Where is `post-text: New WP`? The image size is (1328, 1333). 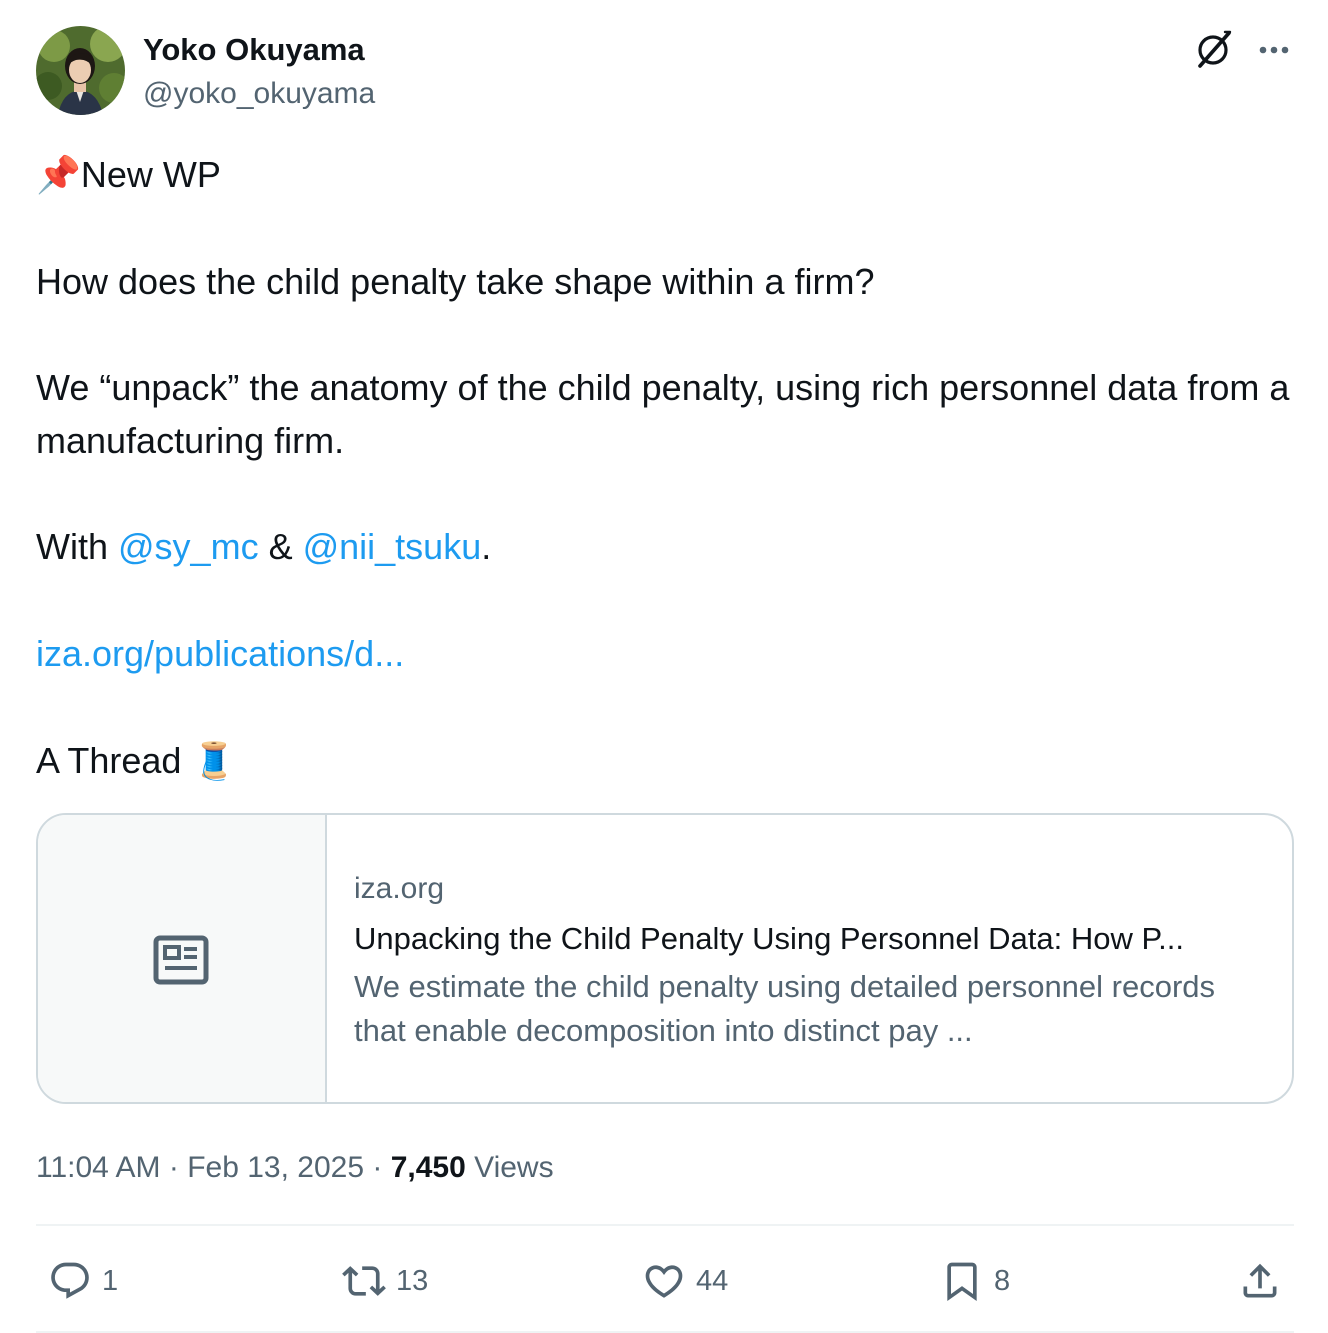
post-text: New WP is located at coordinates (150, 174).